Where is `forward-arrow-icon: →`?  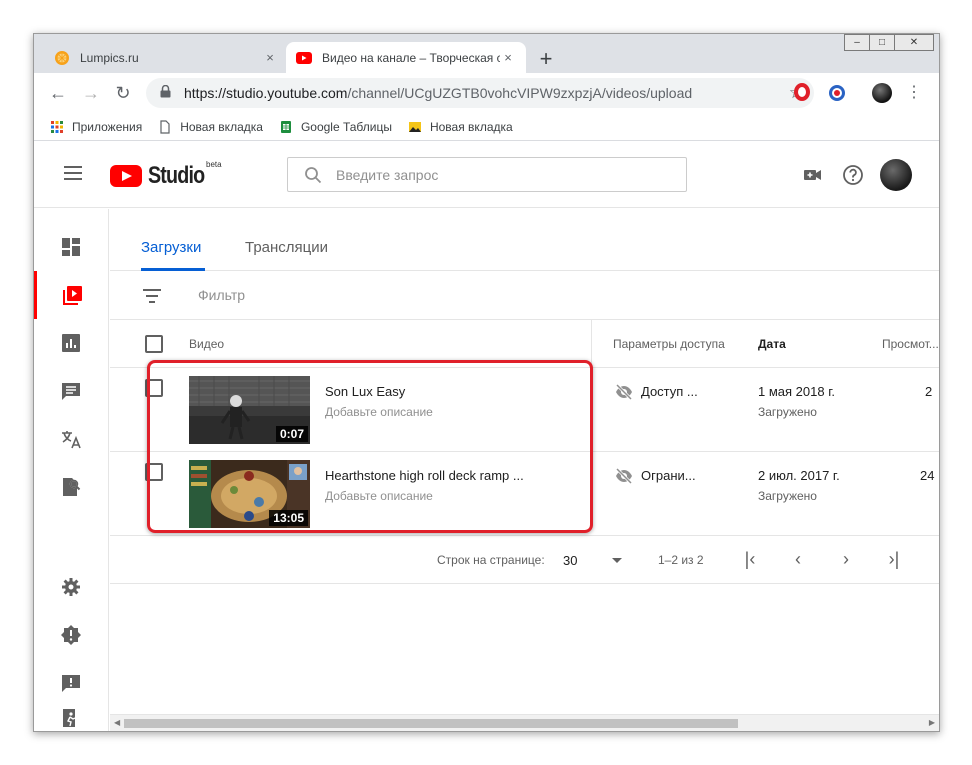 forward-arrow-icon: → is located at coordinates (91, 93).